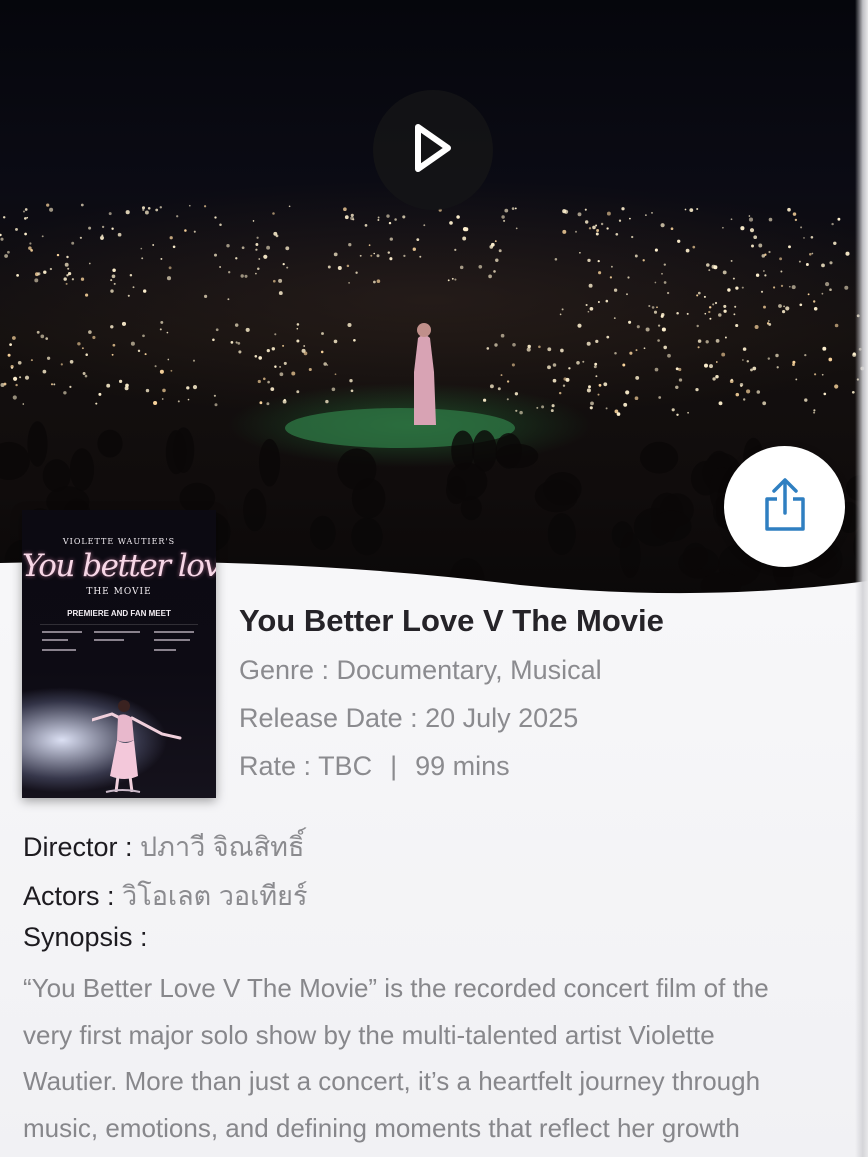 This screenshot has height=1157, width=868. Describe the element at coordinates (502, 718) in the screenshot. I see `release-date-value: 20 July 2025` at that location.